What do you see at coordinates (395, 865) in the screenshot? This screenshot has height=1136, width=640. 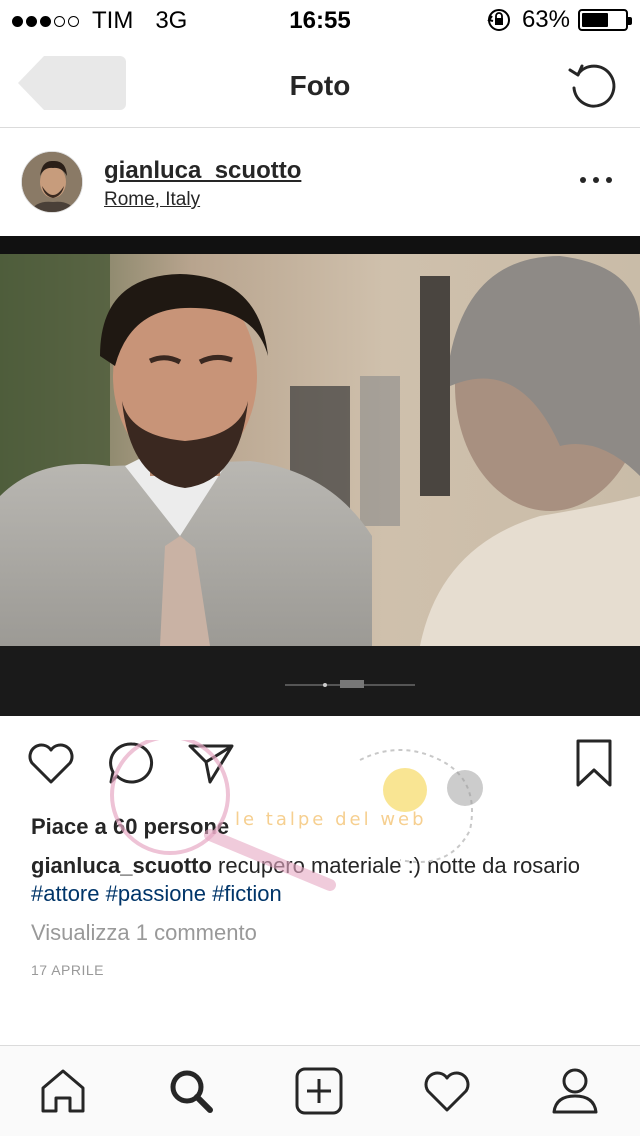 I see `caption-text: recupero materiale :) notte da rosario` at bounding box center [395, 865].